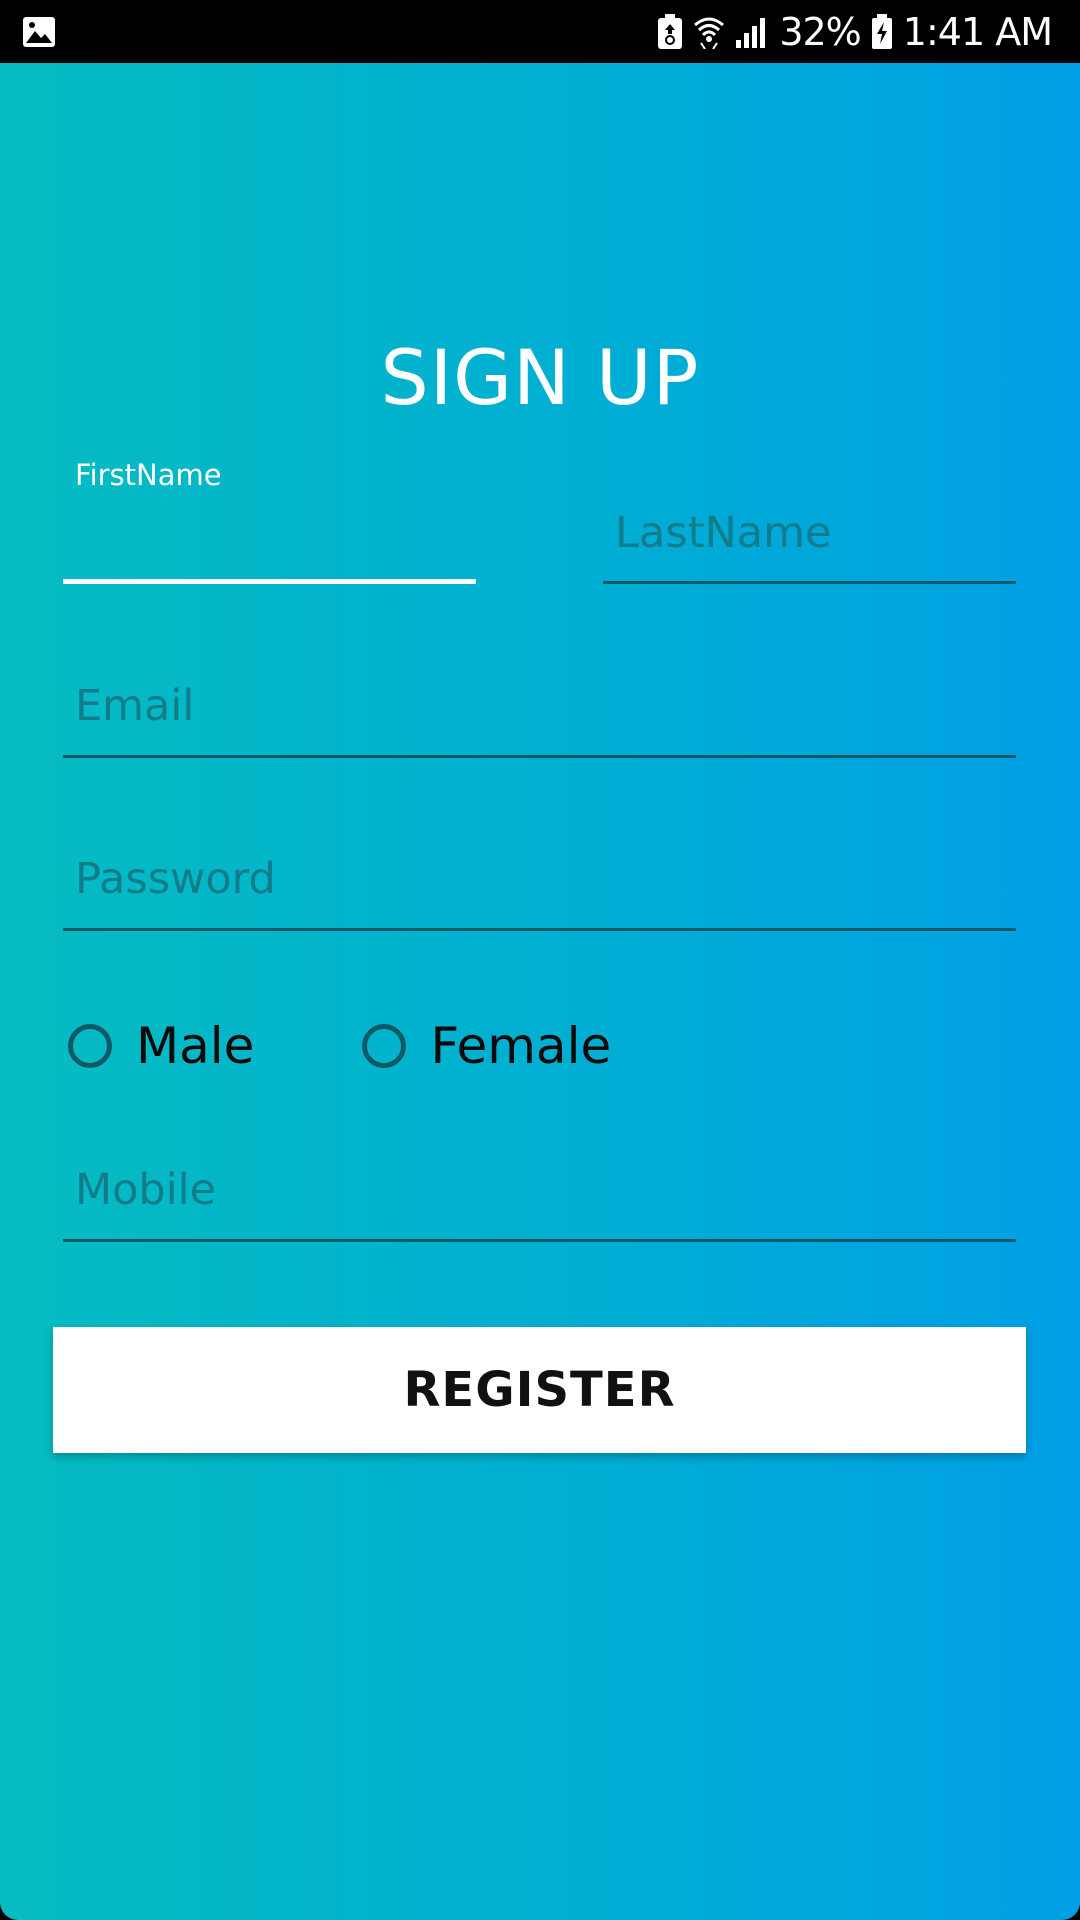 This screenshot has height=1920, width=1080. Describe the element at coordinates (195, 1046) in the screenshot. I see `radio-male-label: Male` at that location.